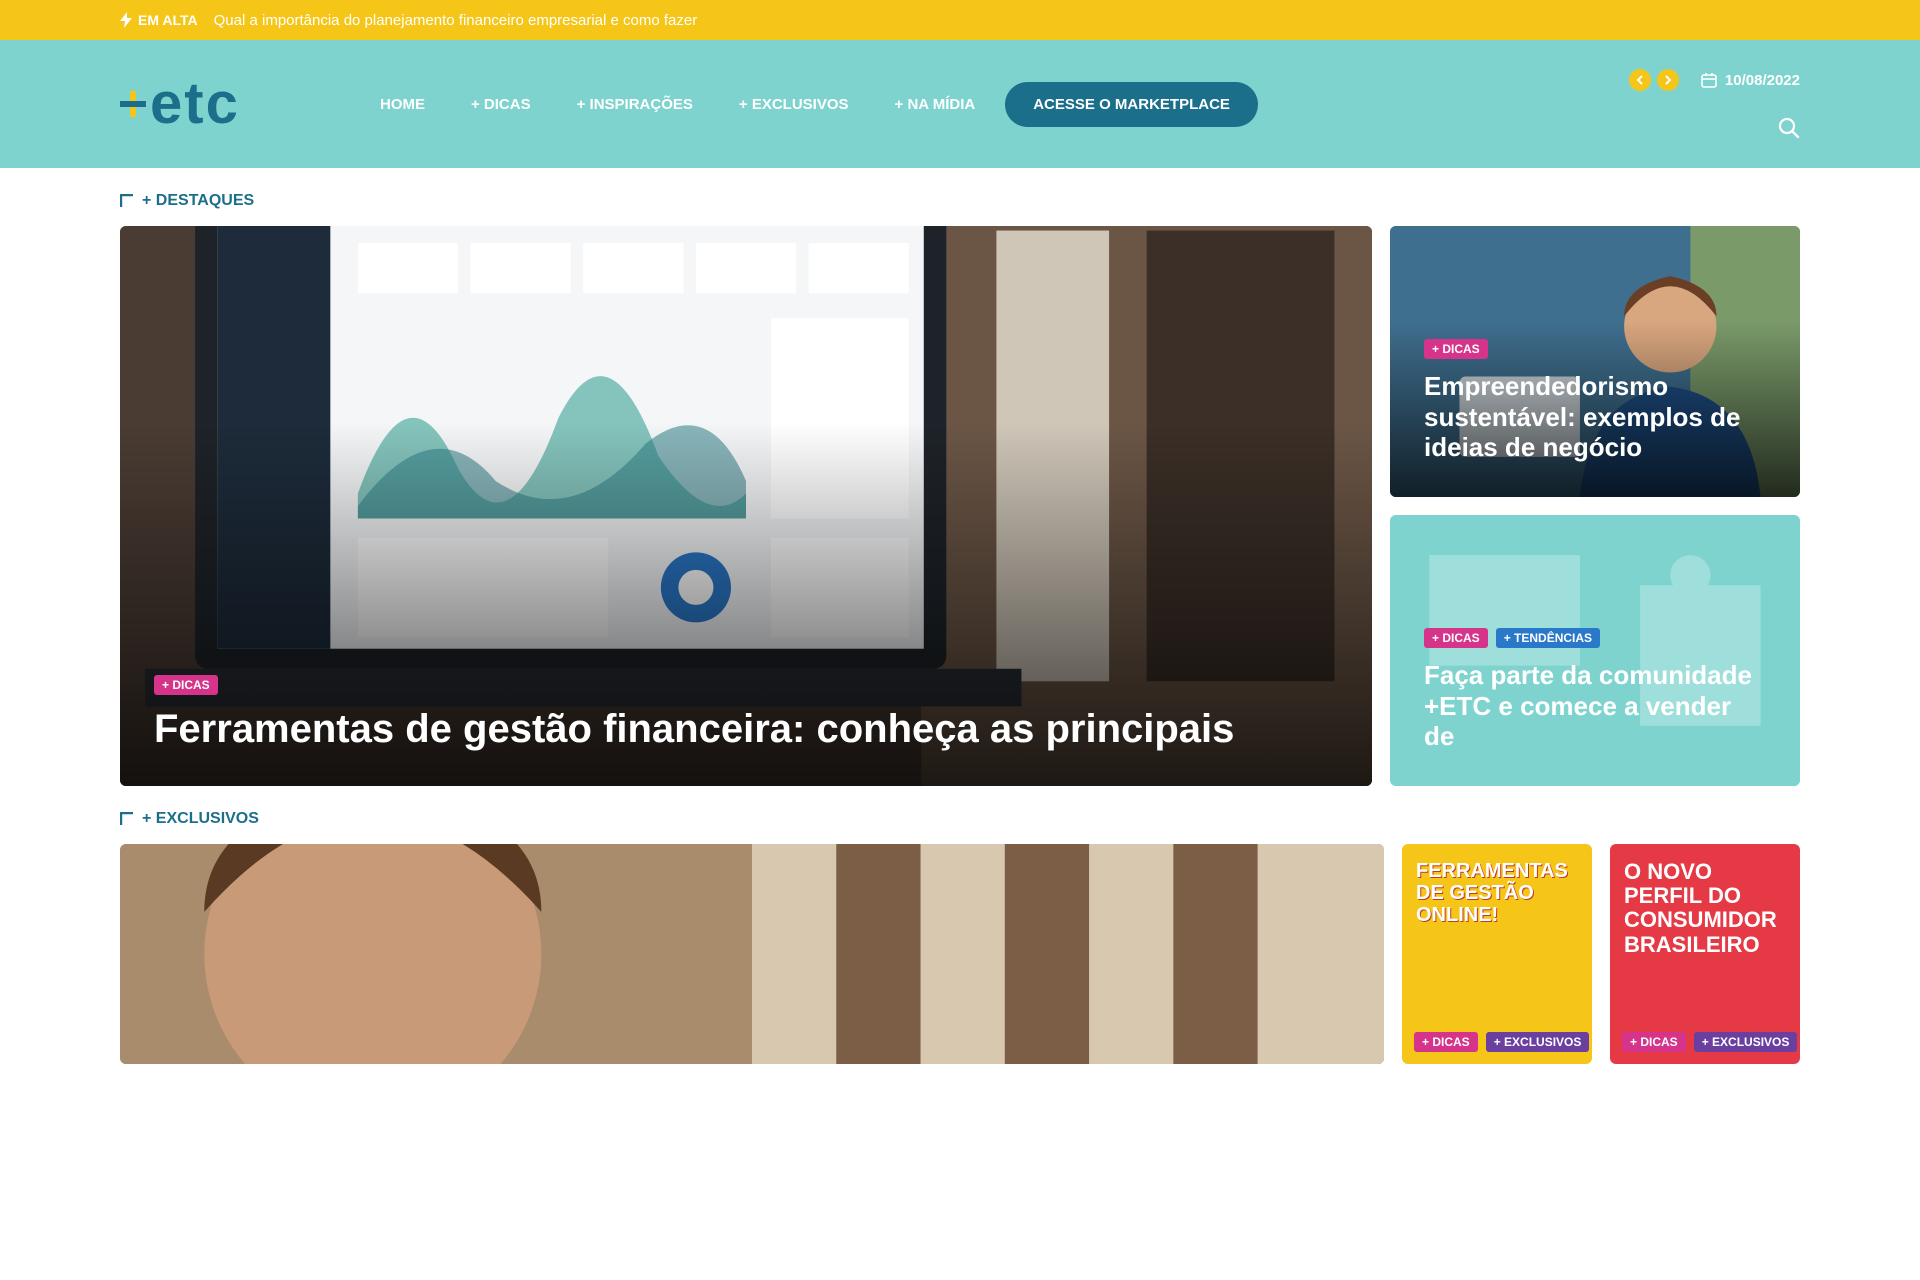 Image resolution: width=1920 pixels, height=1280 pixels. I want to click on nav-item-na-midia: + NA MÍDIA, so click(935, 104).